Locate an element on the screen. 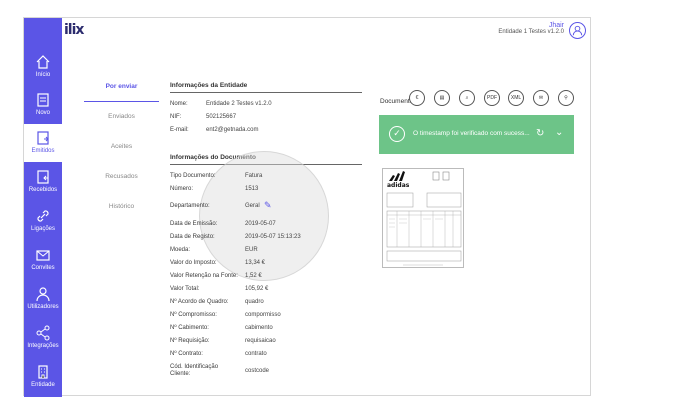 Image resolution: width=688 pixels, height=413 pixels. sidebar-item-recebidos: Recebidos is located at coordinates (43, 182).